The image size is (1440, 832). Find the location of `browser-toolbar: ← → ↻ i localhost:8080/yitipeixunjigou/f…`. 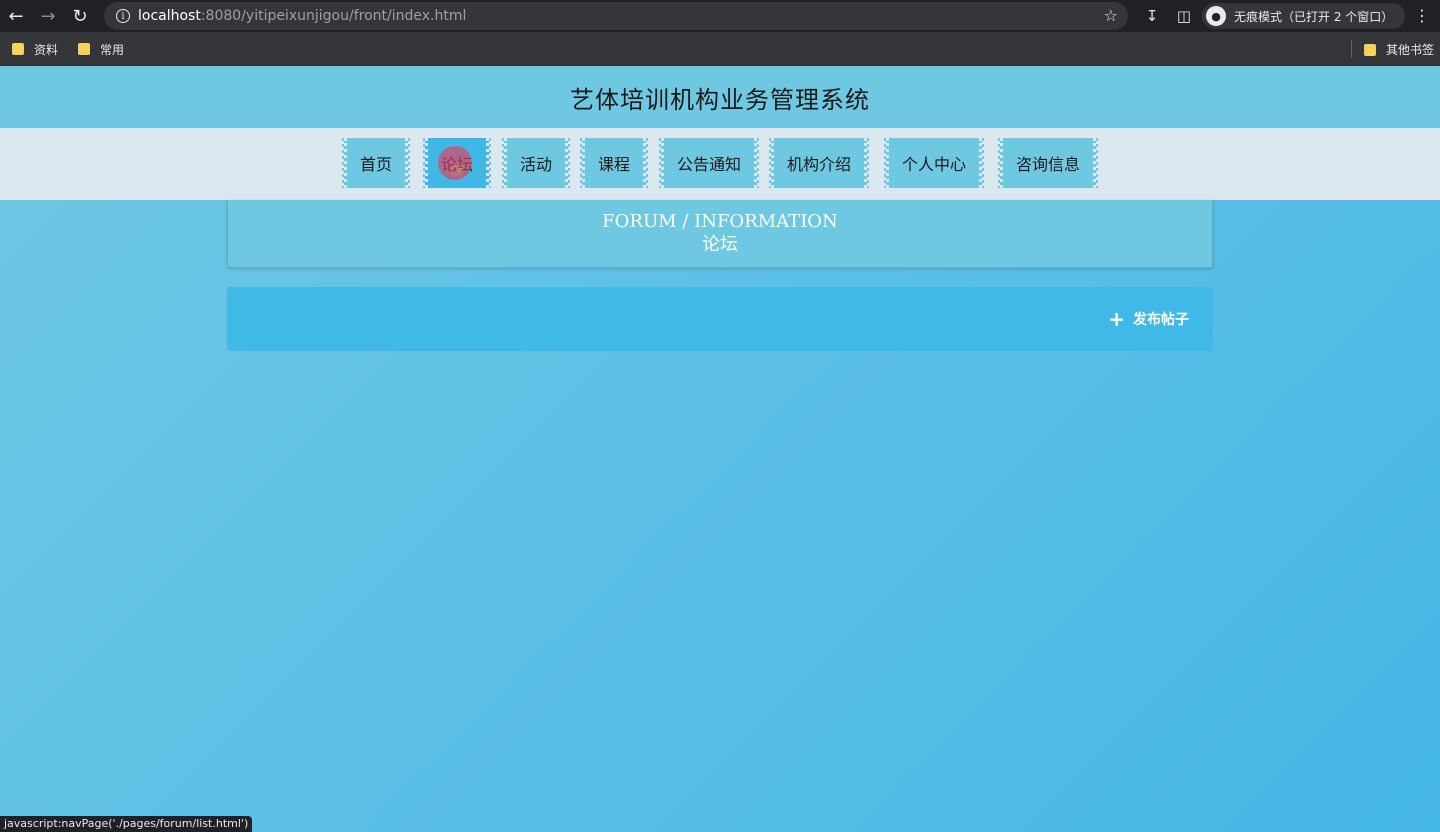

browser-toolbar: ← → ↻ i localhost:8080/yitipeixunjigou/f… is located at coordinates (720, 16).